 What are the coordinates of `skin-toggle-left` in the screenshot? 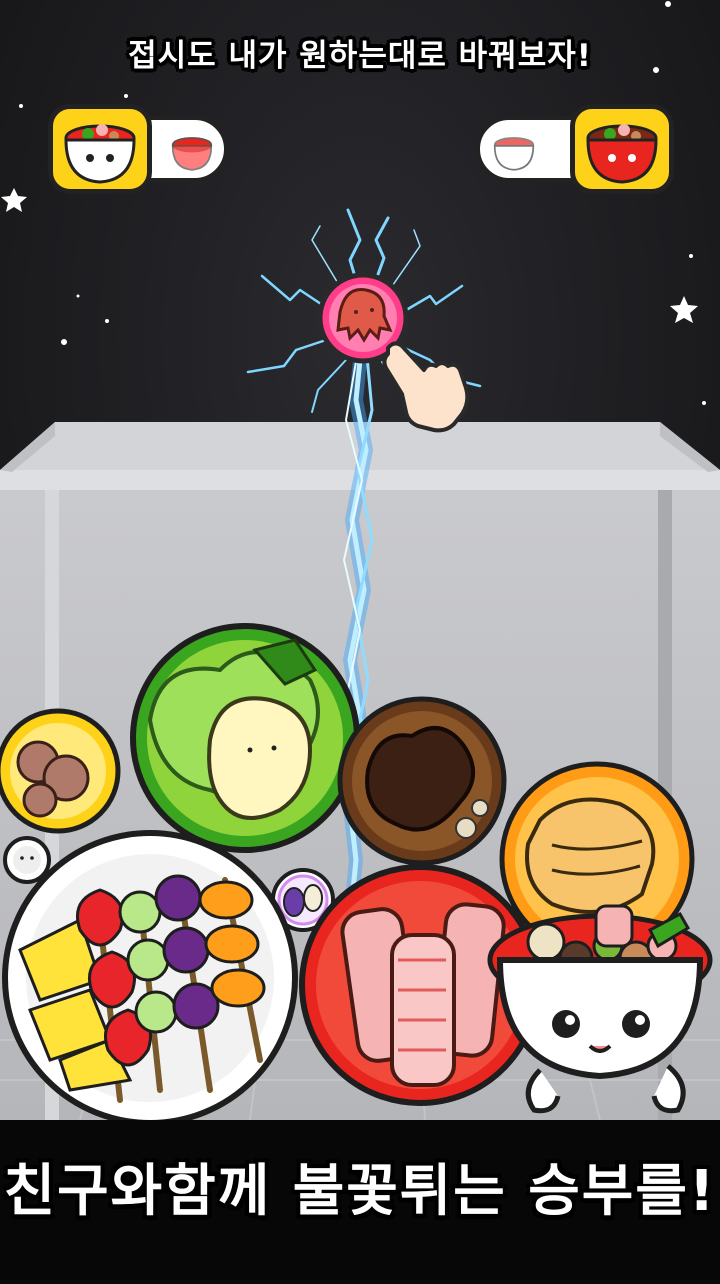 It's located at (143, 149).